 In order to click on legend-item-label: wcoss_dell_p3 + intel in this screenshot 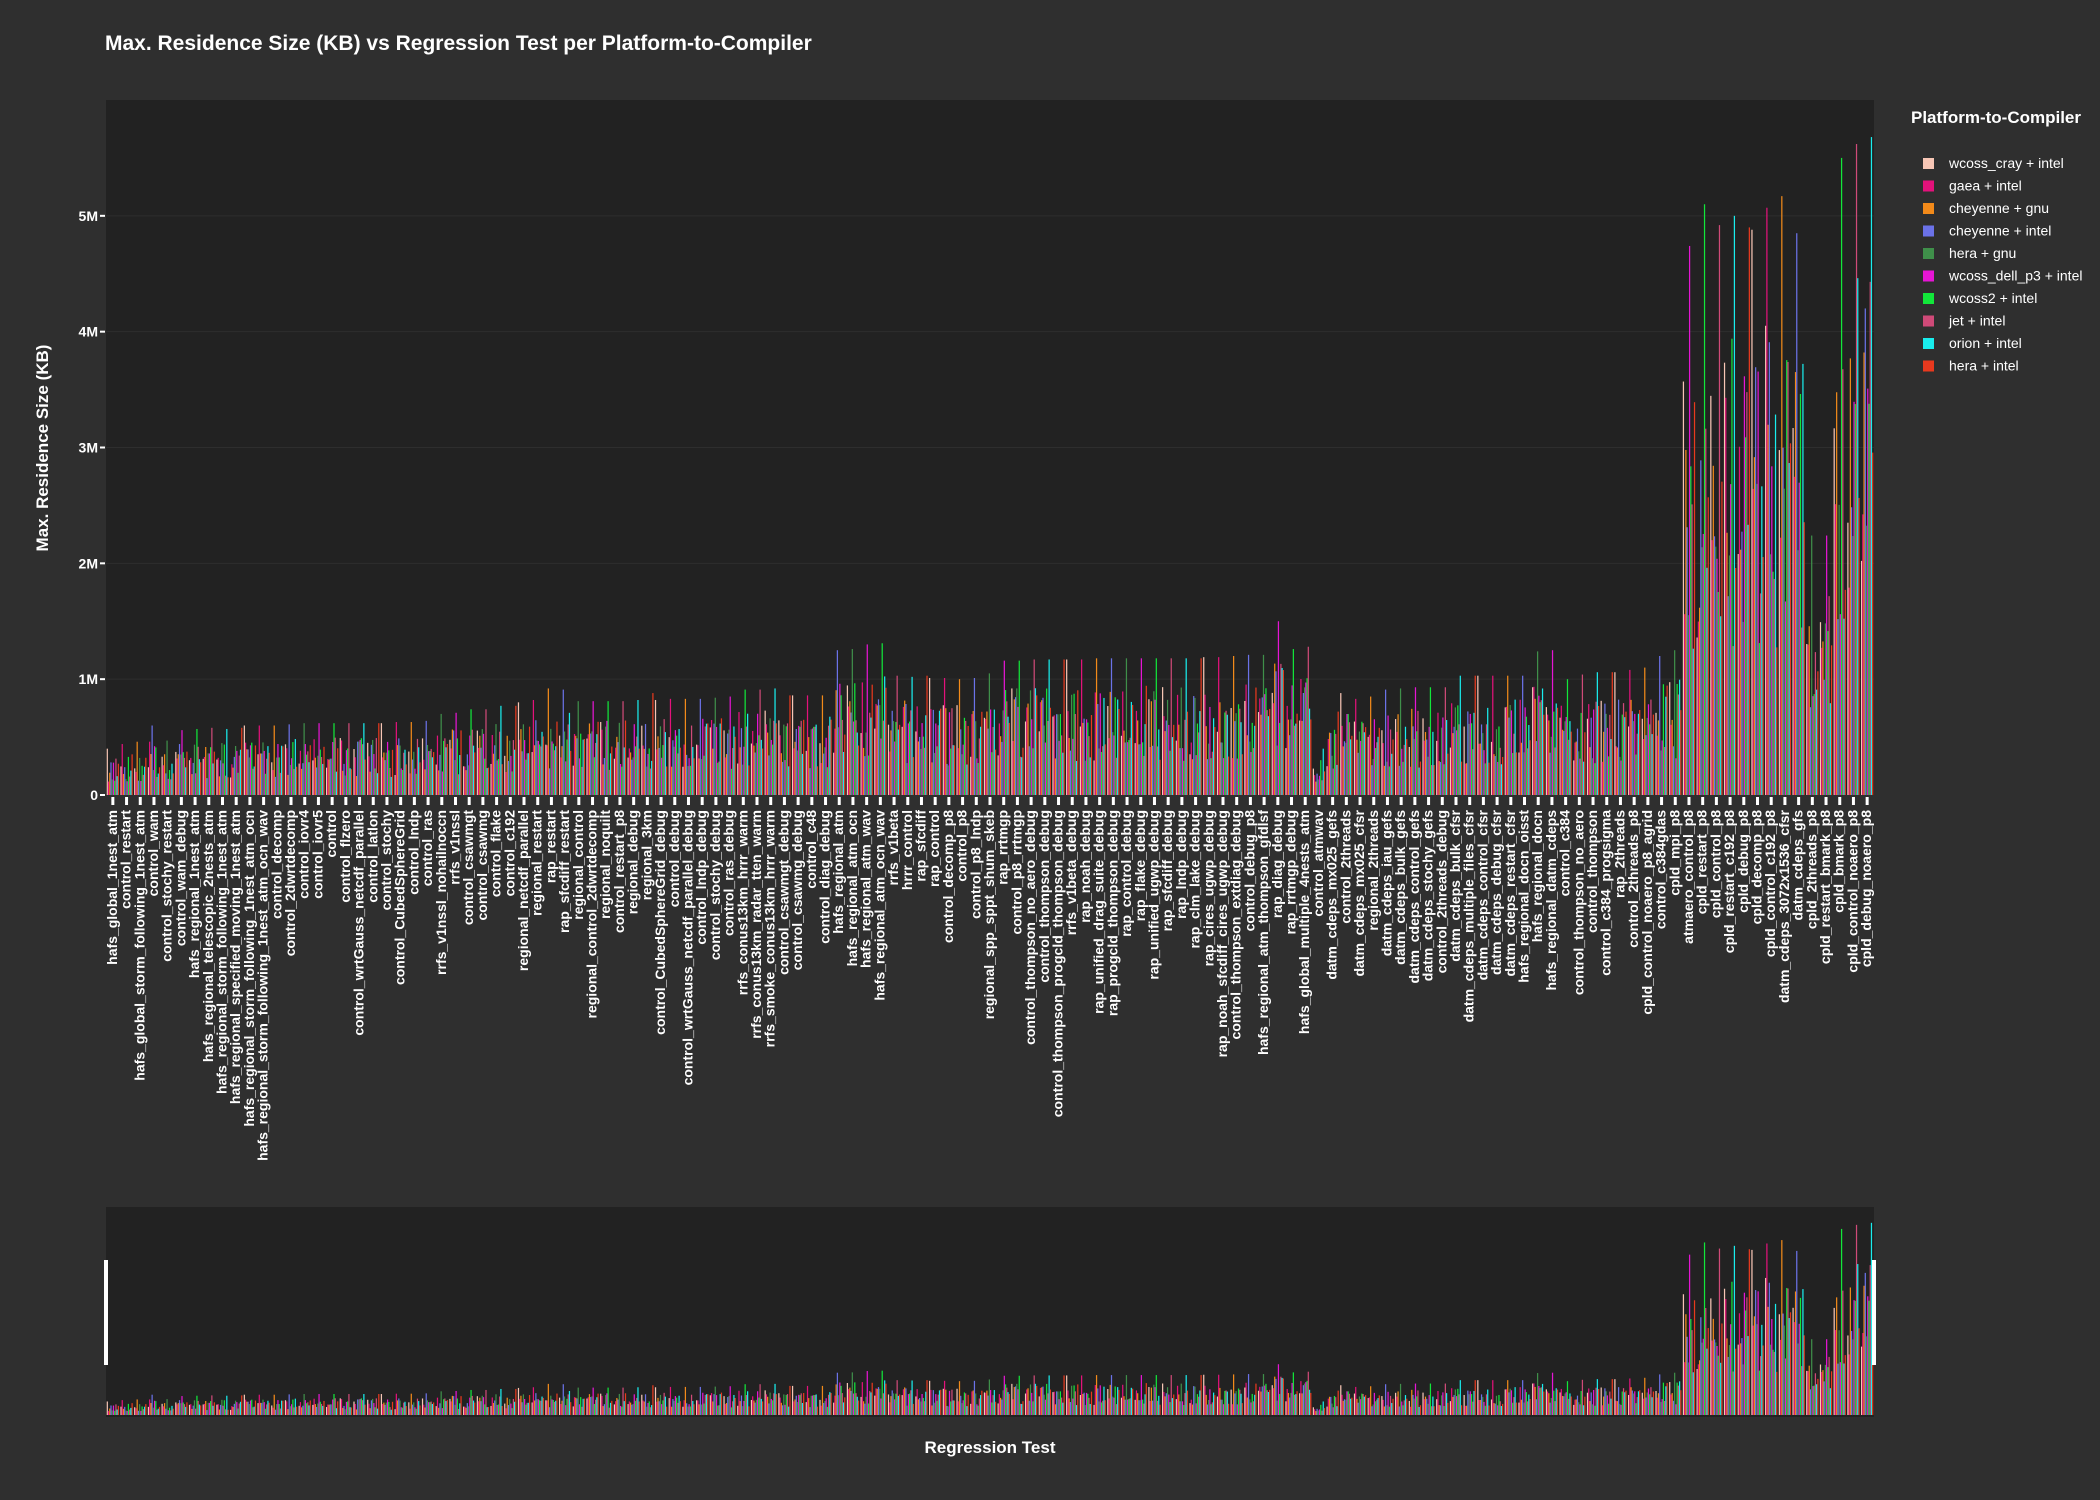, I will do `click(2015, 276)`.